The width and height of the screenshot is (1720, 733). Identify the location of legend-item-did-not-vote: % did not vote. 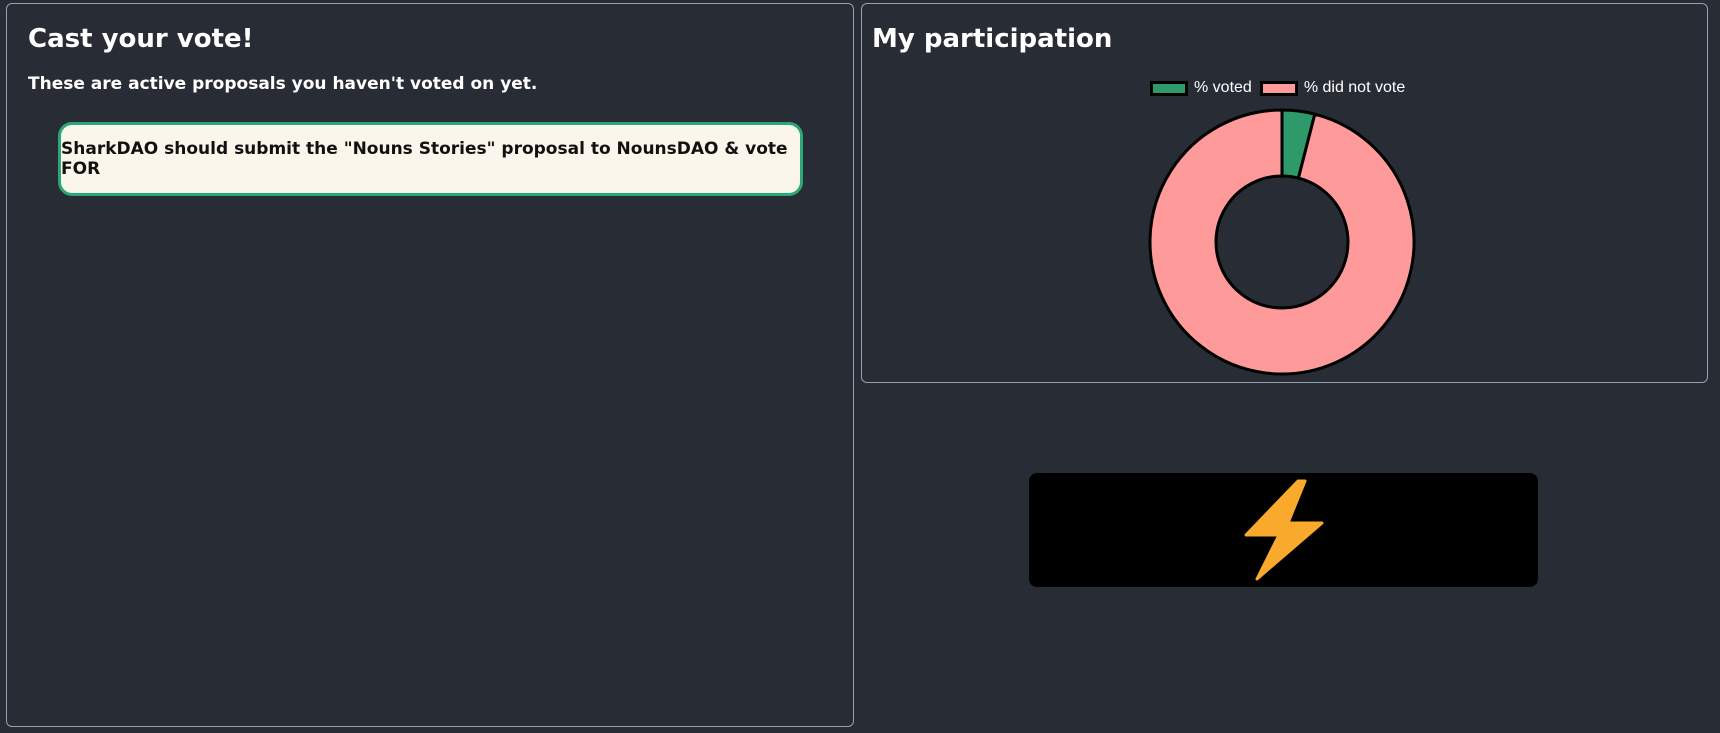
(1332, 88).